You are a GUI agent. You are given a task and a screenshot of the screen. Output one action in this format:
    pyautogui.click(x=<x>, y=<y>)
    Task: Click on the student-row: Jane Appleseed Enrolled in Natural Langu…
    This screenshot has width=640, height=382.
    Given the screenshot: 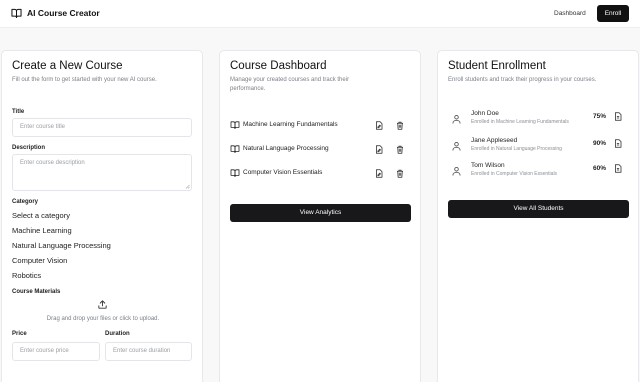 What is the action you would take?
    pyautogui.click(x=539, y=148)
    